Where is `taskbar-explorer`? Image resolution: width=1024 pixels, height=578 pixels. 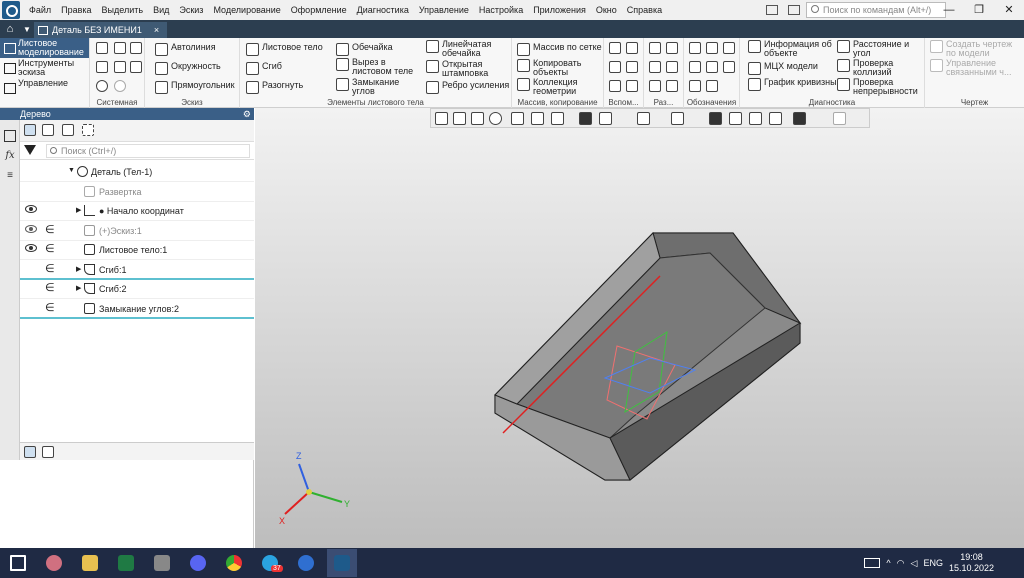 taskbar-explorer is located at coordinates (90, 563).